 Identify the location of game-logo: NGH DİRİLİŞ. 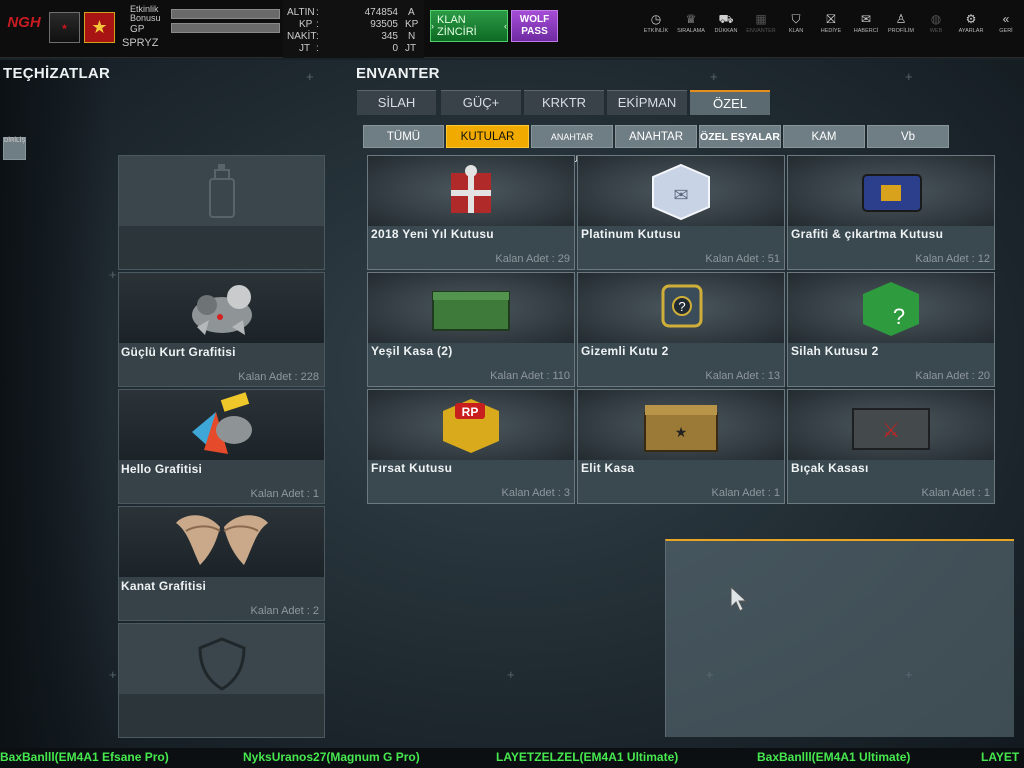
(24, 86).